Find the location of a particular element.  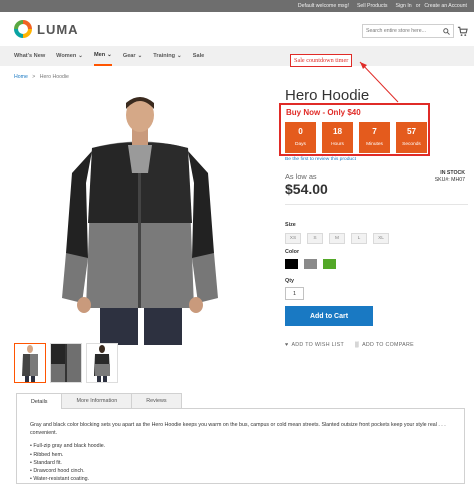

breadcrumb: Home > Hero Hoodie is located at coordinates (41, 77).